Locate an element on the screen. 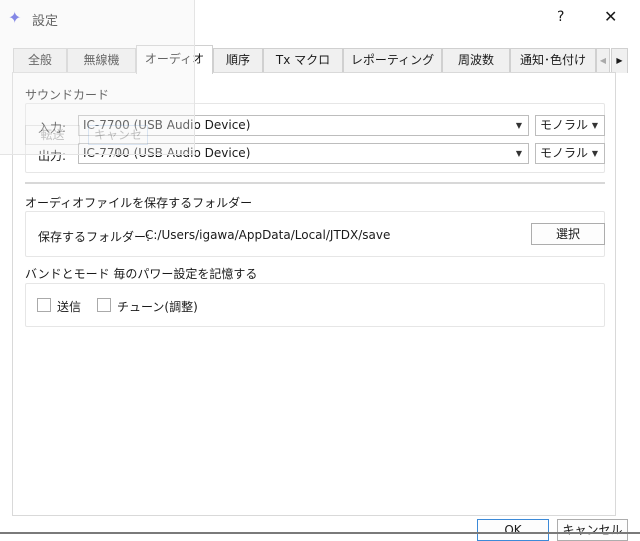  input-label: 入力: is located at coordinates (52, 128).